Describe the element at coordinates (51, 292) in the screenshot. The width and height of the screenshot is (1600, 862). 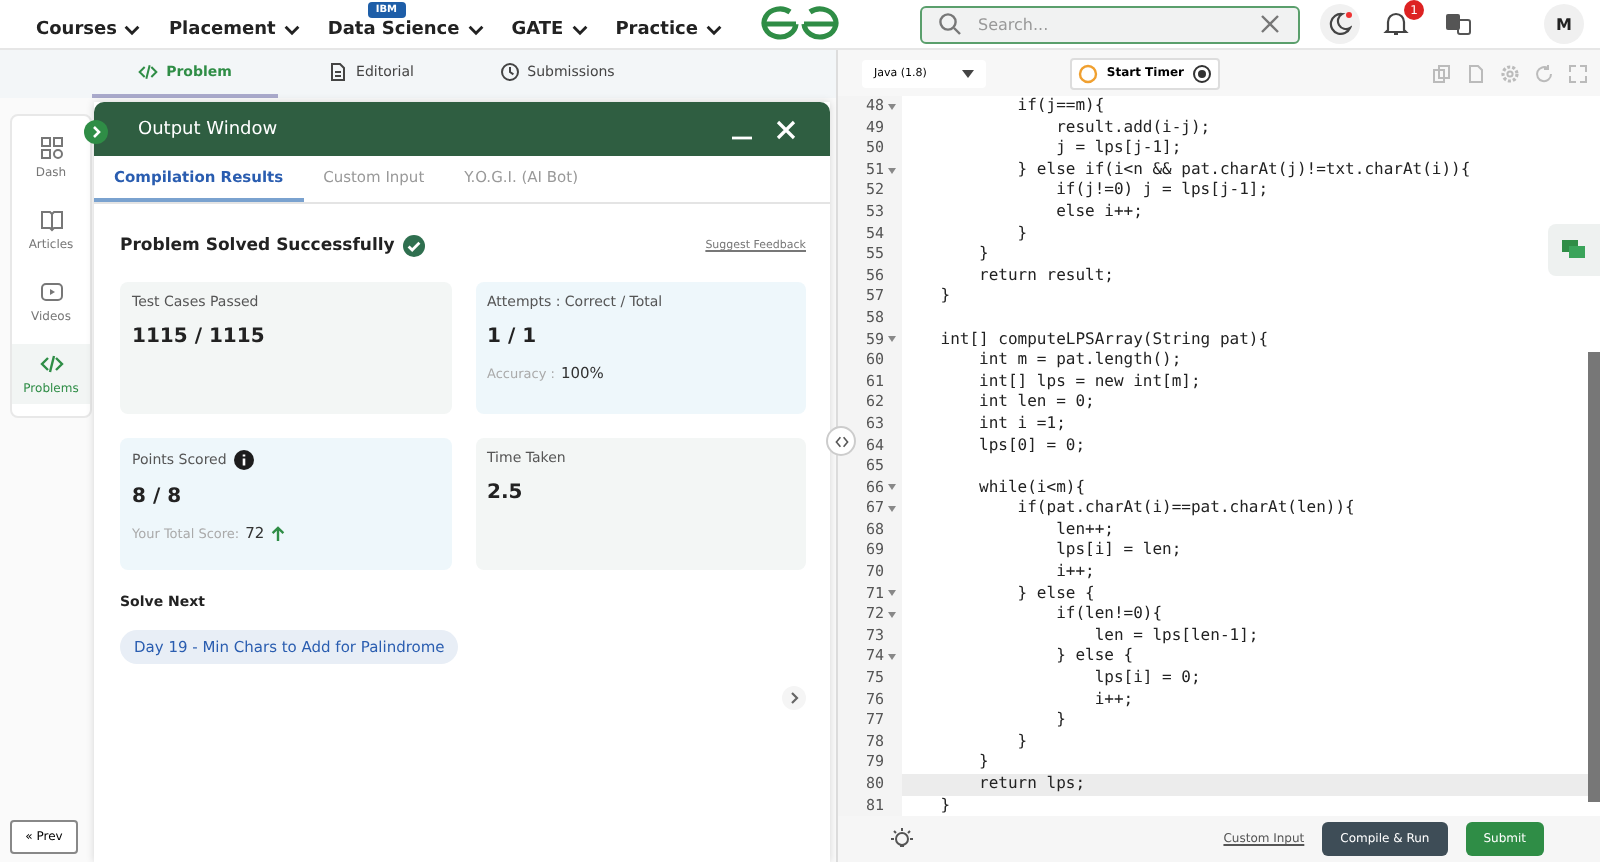
I see `video-icon` at that location.